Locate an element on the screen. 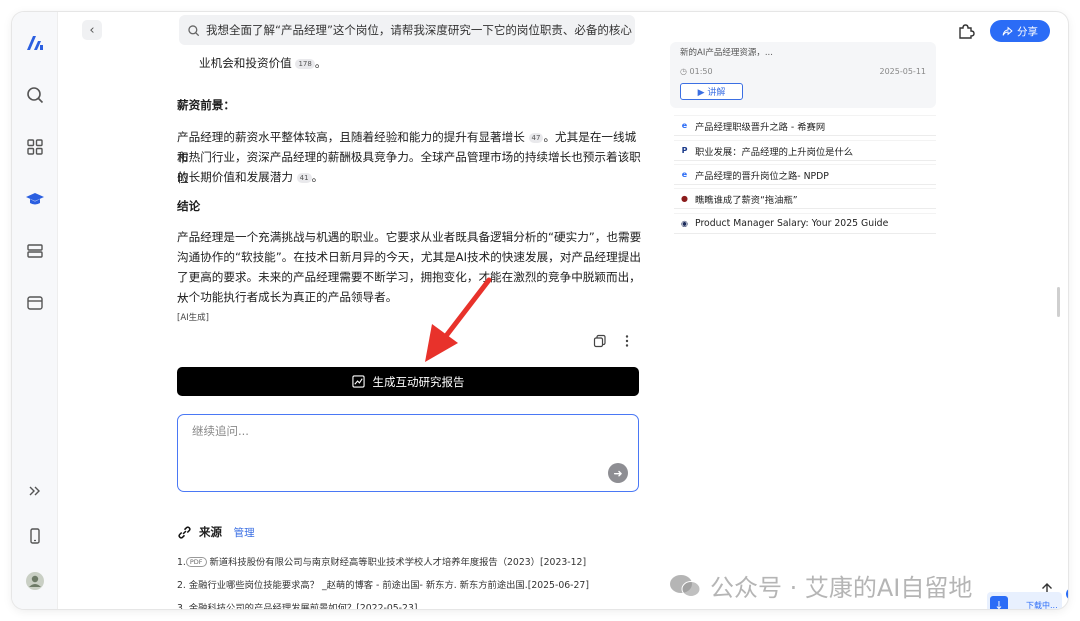  generate-report-button: 生成互动研究报告 is located at coordinates (408, 381).